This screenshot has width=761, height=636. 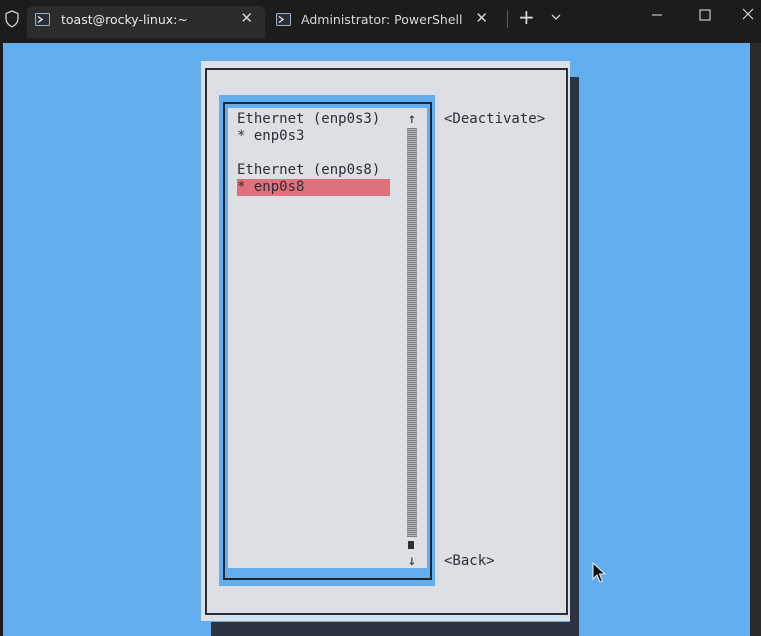 What do you see at coordinates (124, 19) in the screenshot?
I see `tab-label: toast@rocky-linux:~` at bounding box center [124, 19].